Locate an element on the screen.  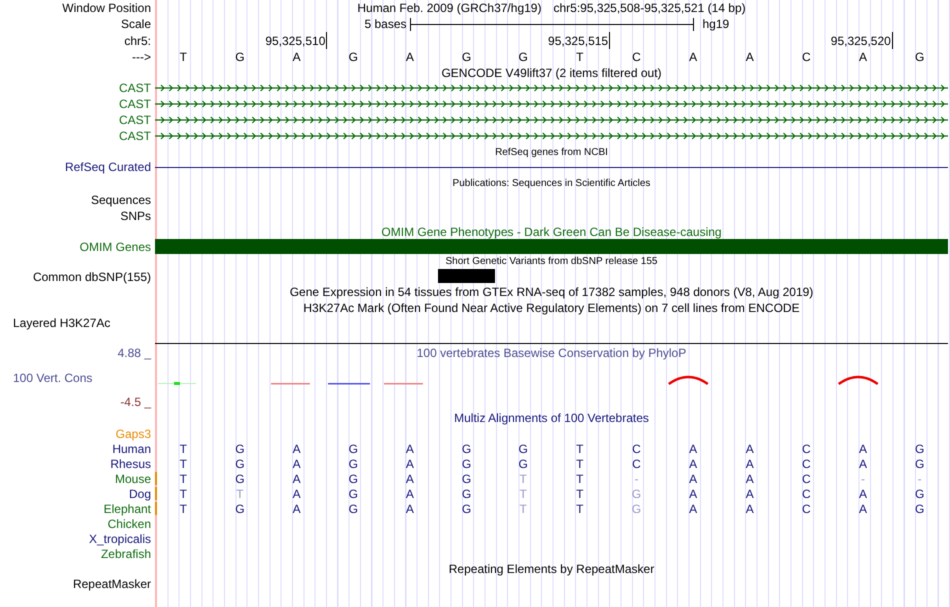
species-label: Mouse is located at coordinates (132, 479).